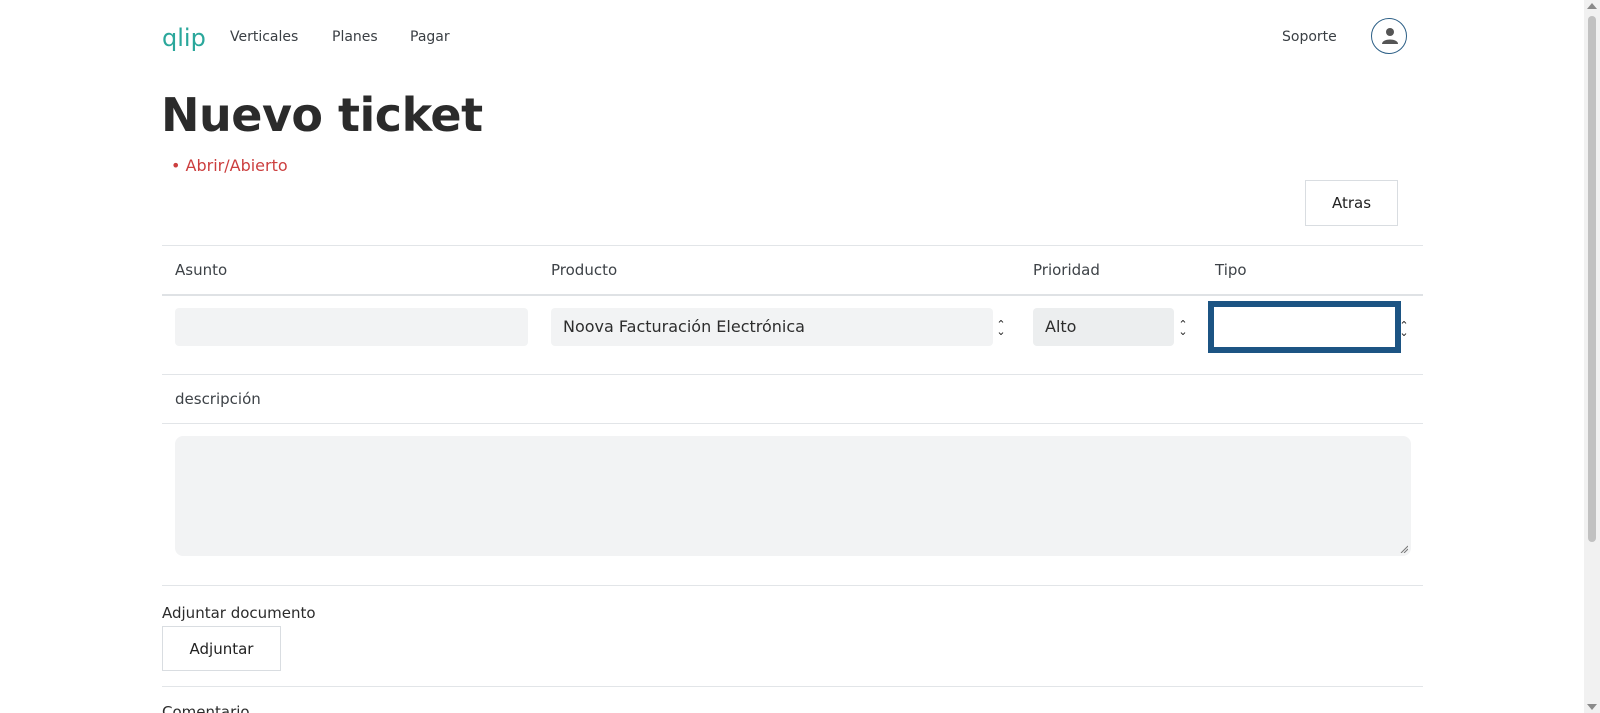  I want to click on nav-pagar: Pagar, so click(430, 37).